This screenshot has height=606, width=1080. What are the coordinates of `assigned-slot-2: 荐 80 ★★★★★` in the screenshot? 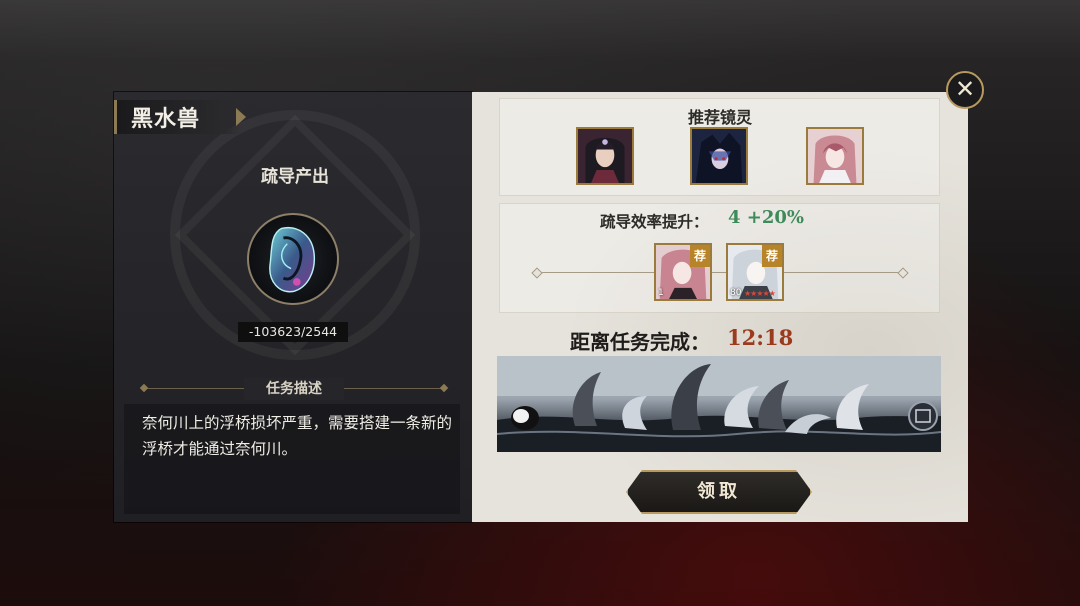 It's located at (755, 272).